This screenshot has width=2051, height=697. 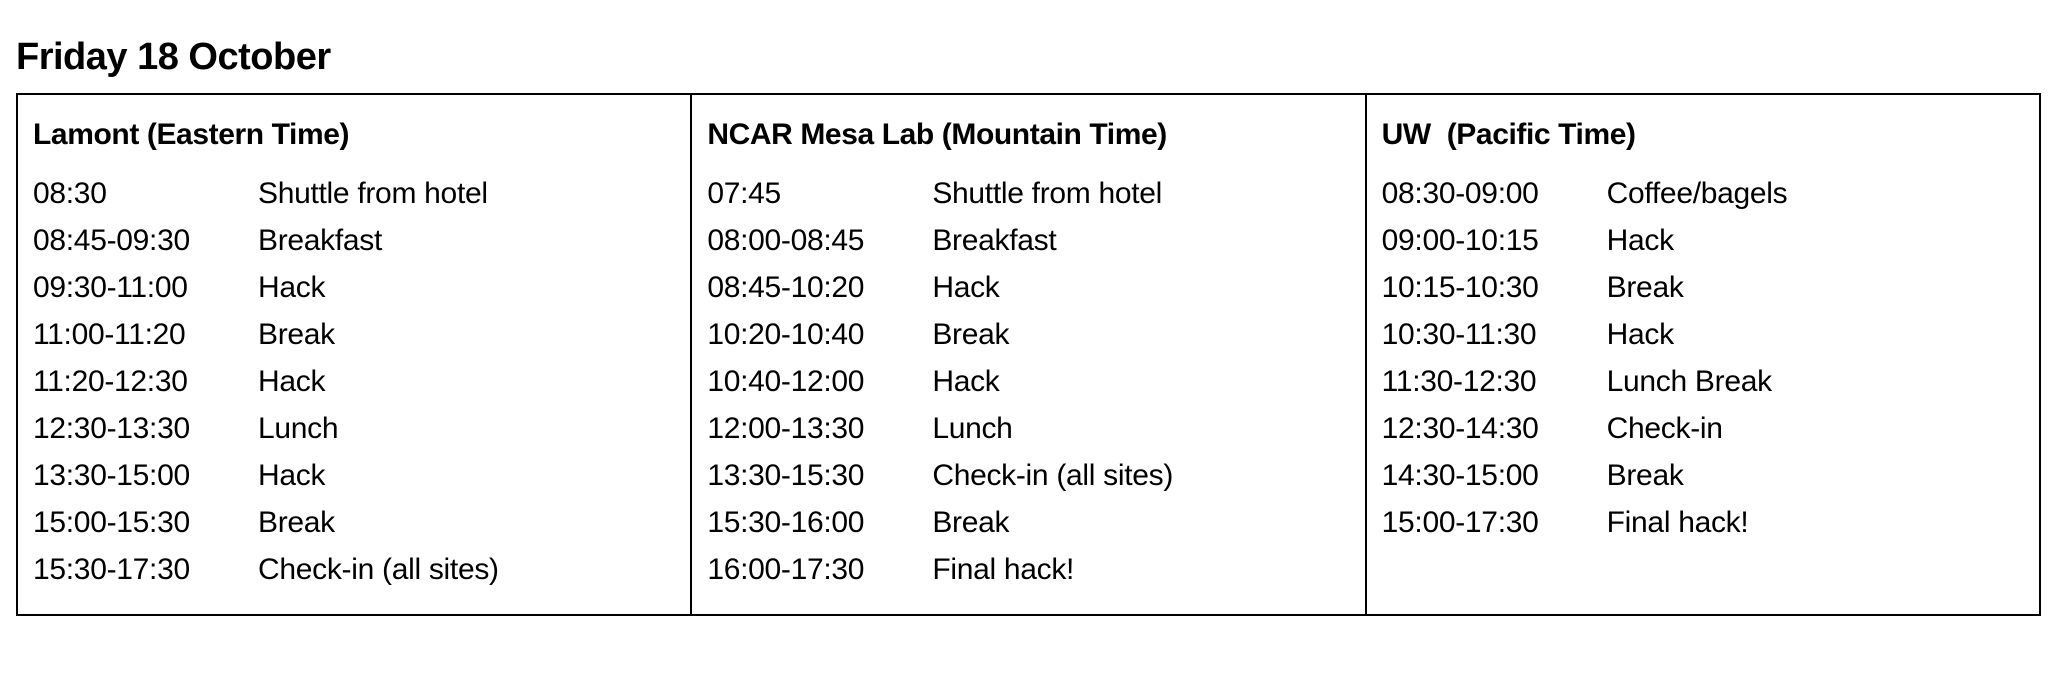 What do you see at coordinates (786, 569) in the screenshot?
I see `time-slot: 16:00-17:30` at bounding box center [786, 569].